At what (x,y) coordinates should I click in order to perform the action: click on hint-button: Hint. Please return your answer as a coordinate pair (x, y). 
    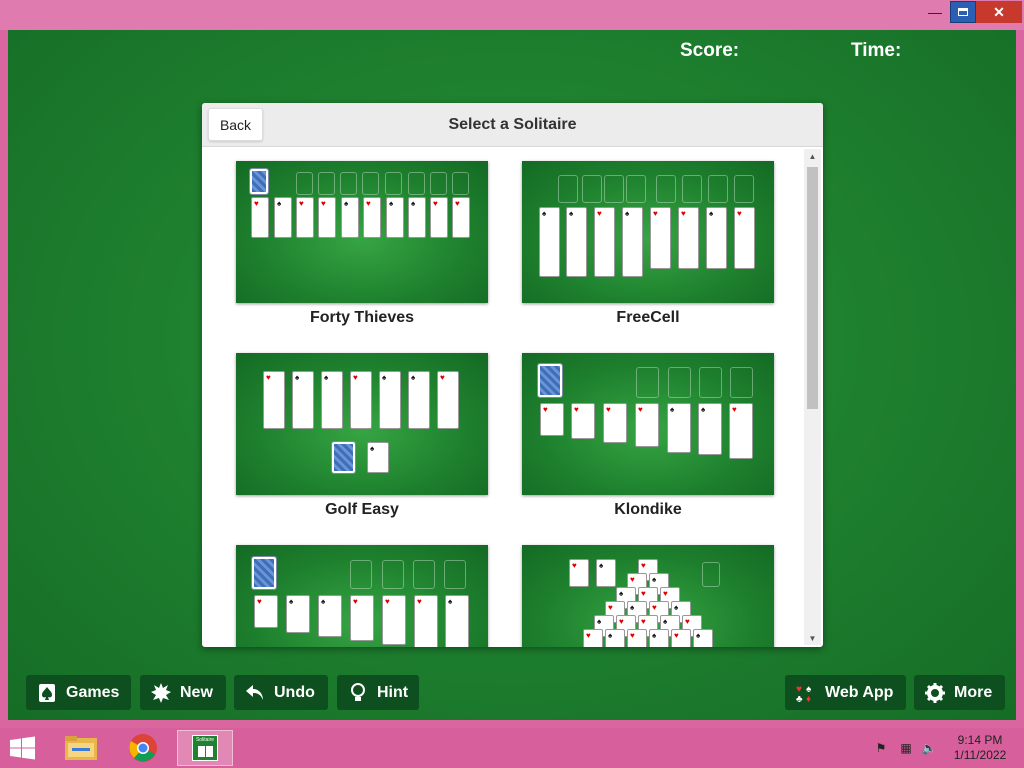
    Looking at the image, I should click on (378, 692).